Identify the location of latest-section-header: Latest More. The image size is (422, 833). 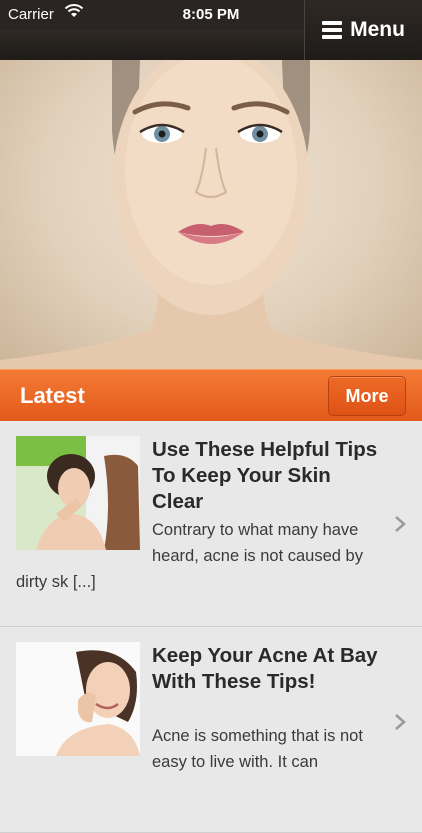
(211, 395).